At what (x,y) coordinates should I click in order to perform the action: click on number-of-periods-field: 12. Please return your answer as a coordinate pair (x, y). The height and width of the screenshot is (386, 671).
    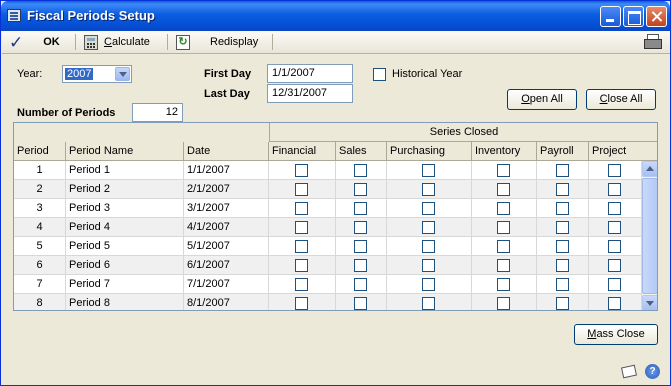
    Looking at the image, I should click on (157, 112).